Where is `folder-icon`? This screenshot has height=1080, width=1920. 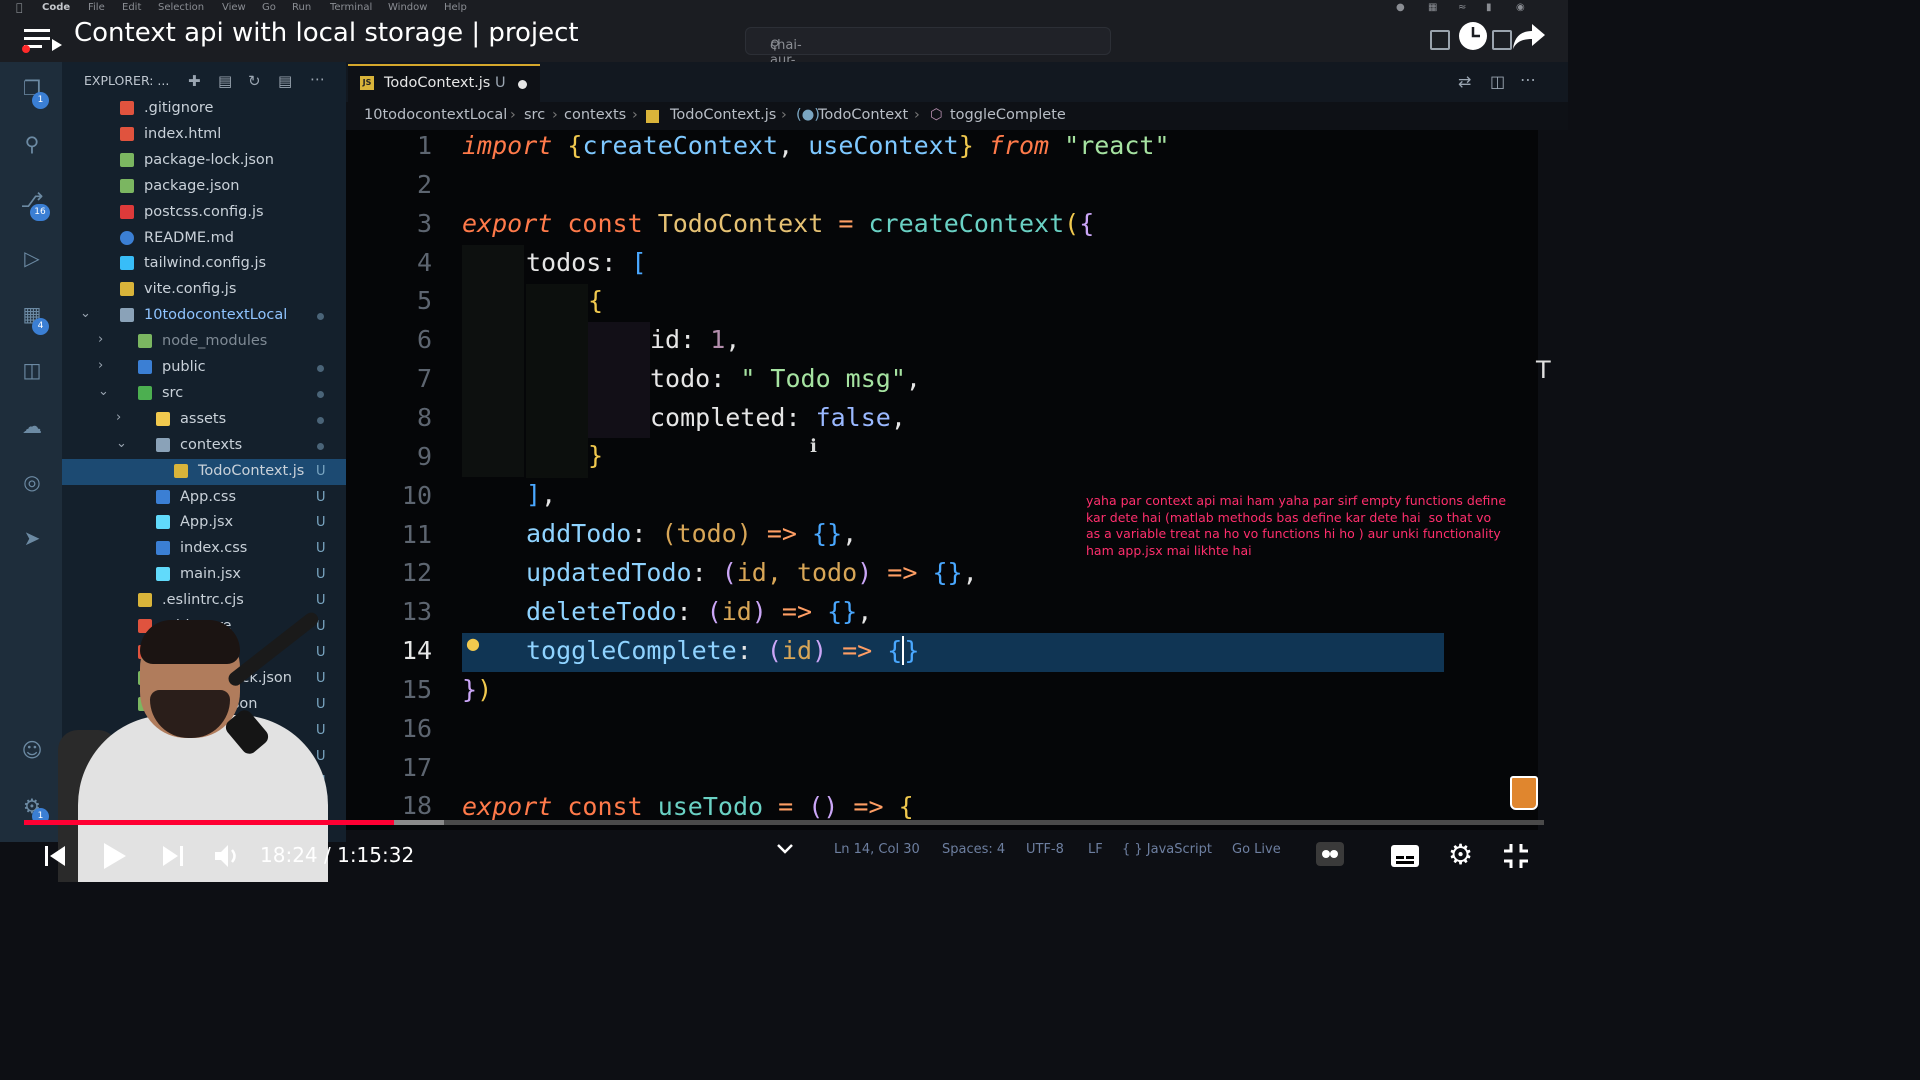
folder-icon is located at coordinates (145, 367).